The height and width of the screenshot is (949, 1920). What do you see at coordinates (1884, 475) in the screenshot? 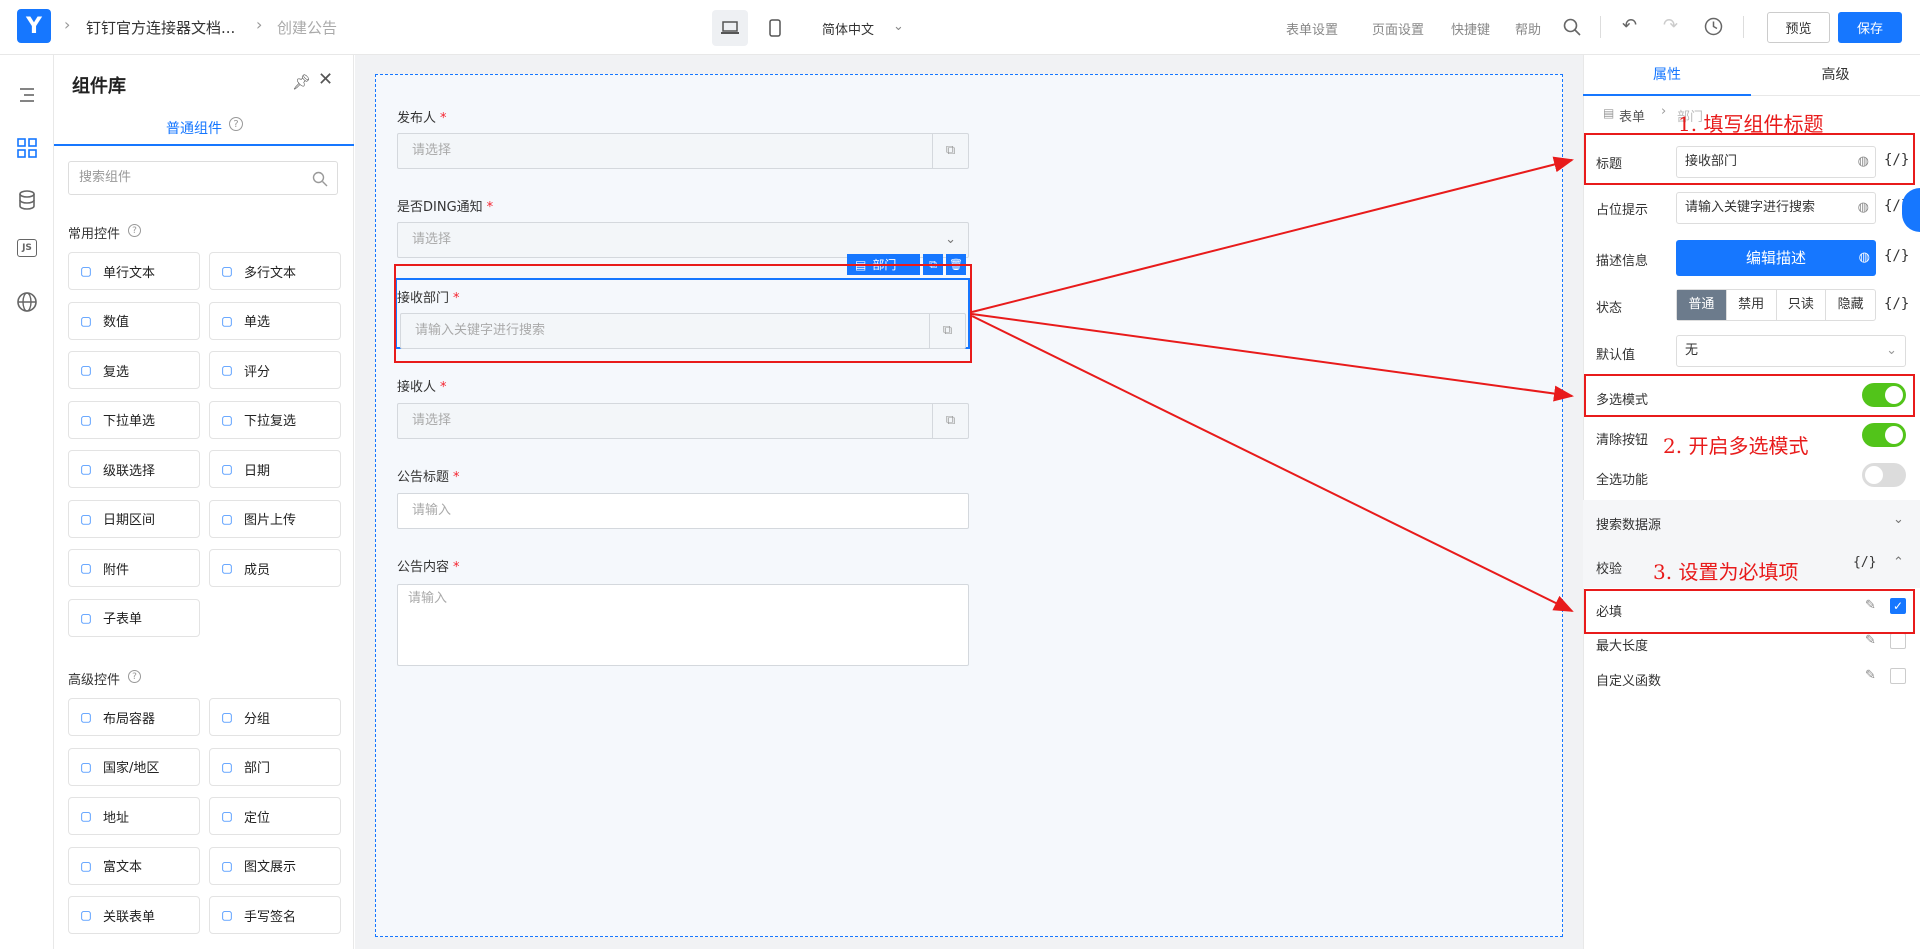
I see `select-all-toggle` at bounding box center [1884, 475].